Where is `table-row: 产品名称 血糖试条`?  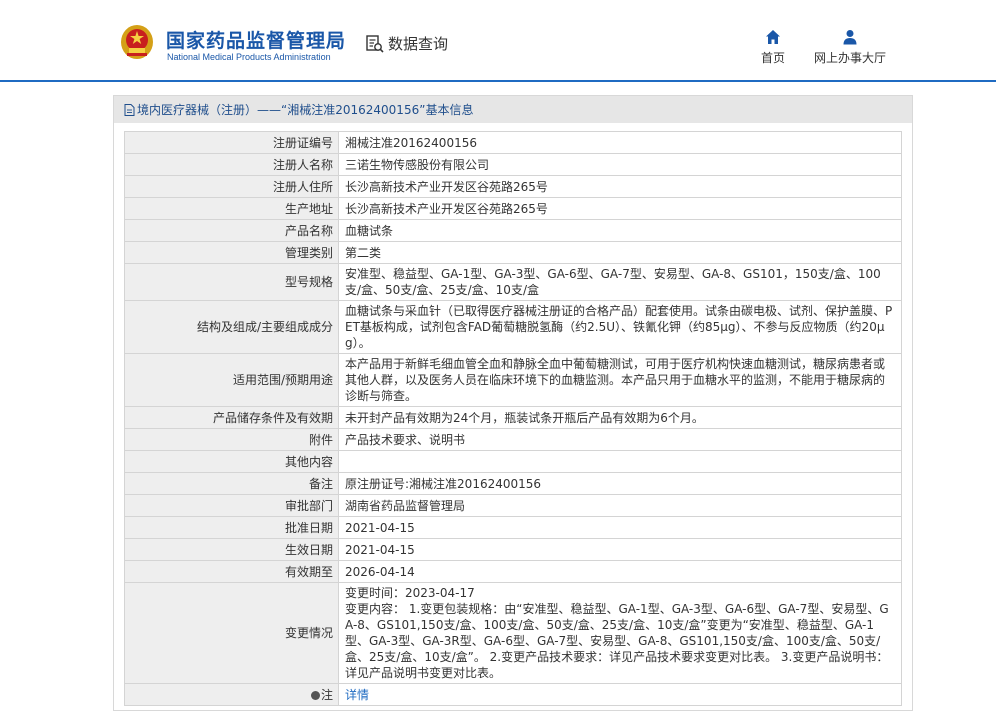 table-row: 产品名称 血糖试条 is located at coordinates (513, 230).